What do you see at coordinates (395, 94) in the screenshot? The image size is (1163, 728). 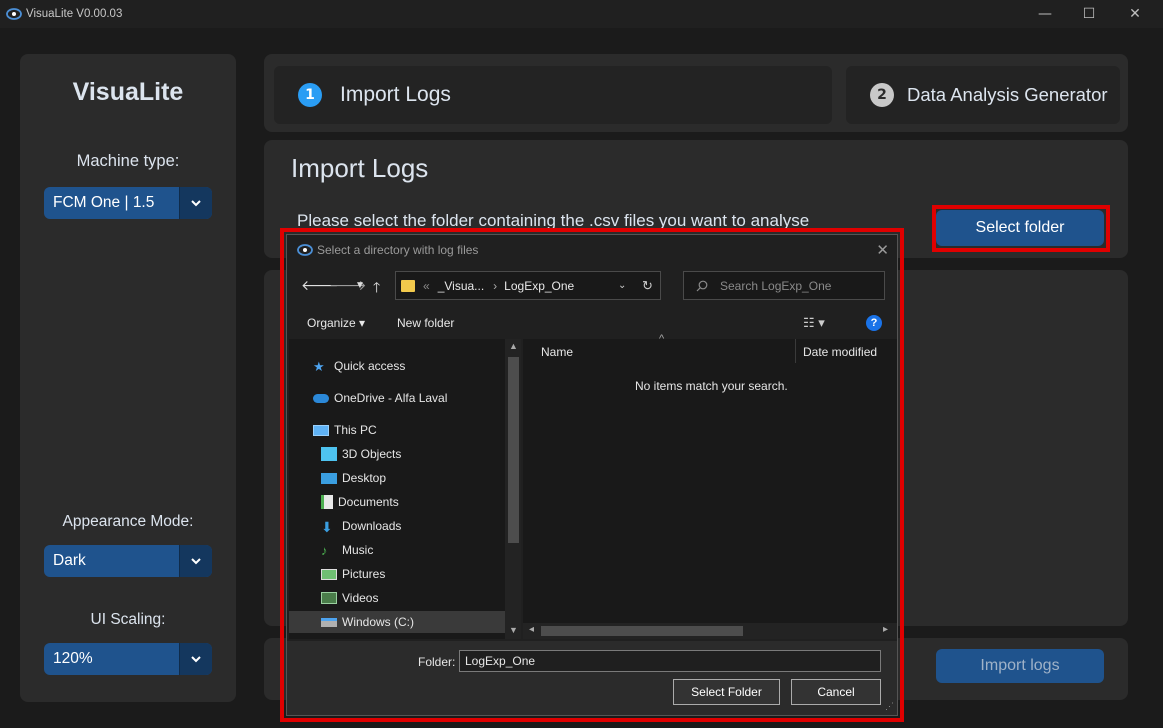 I see `tab-label: Import Logs` at bounding box center [395, 94].